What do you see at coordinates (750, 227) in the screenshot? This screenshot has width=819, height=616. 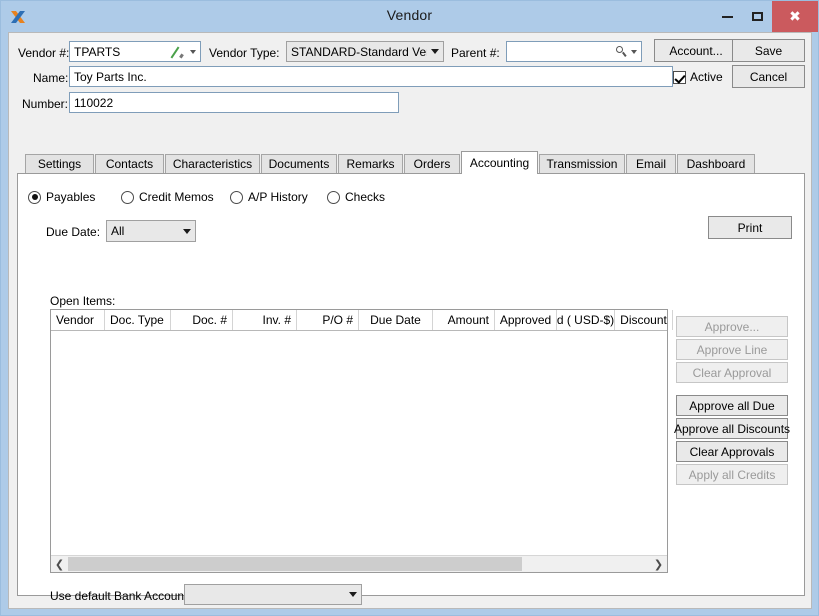 I see `print-button: Print` at bounding box center [750, 227].